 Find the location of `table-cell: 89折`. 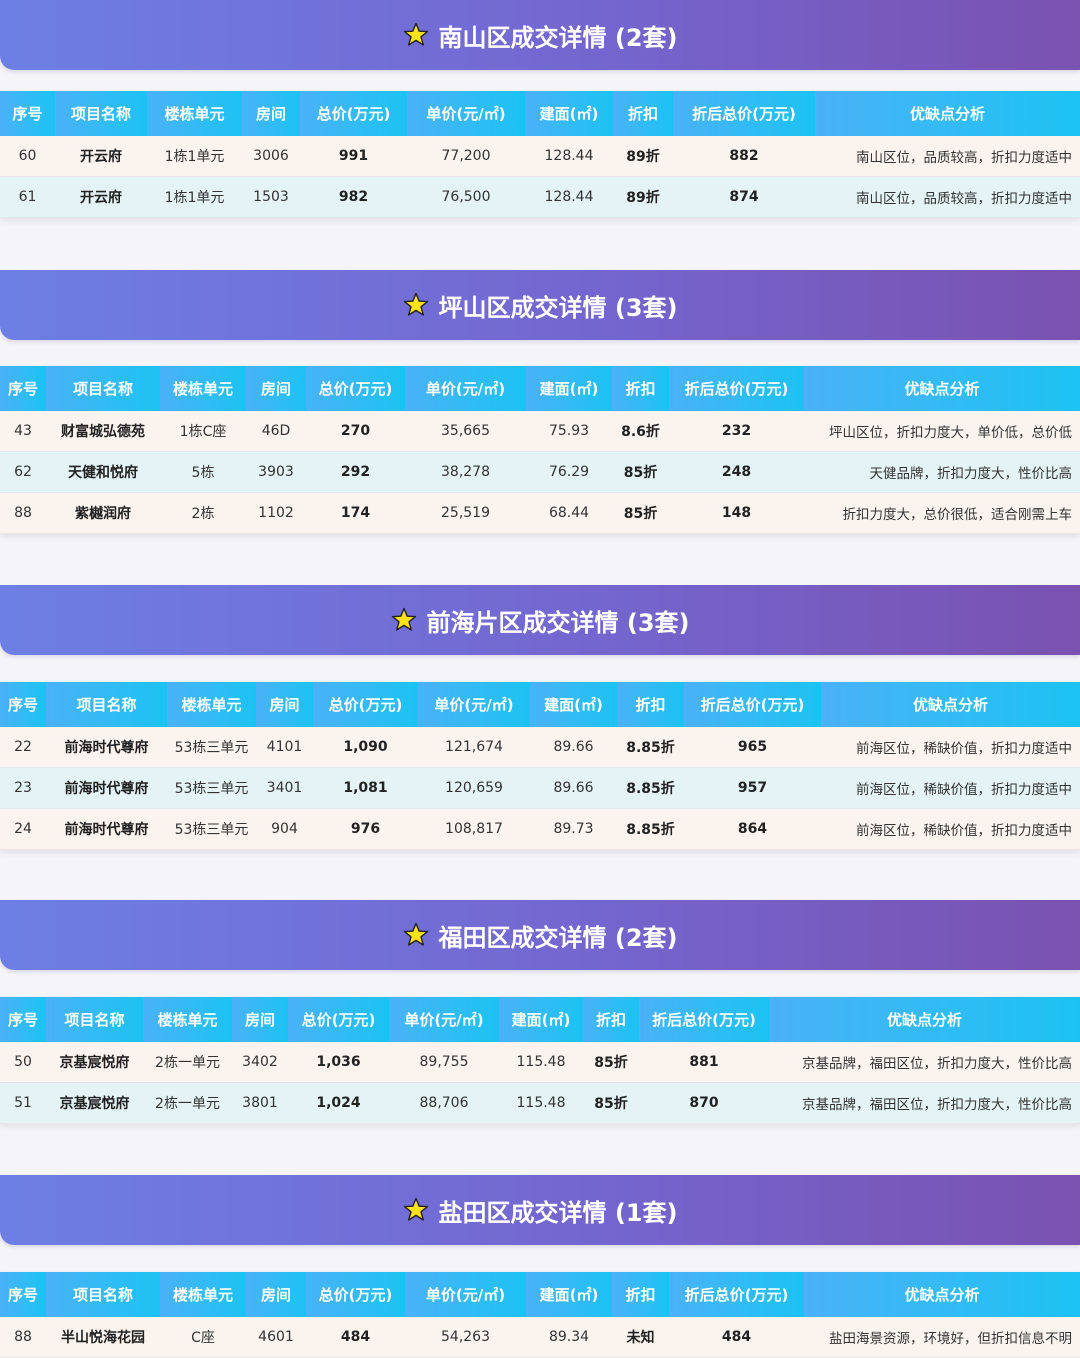

table-cell: 89折 is located at coordinates (643, 156).